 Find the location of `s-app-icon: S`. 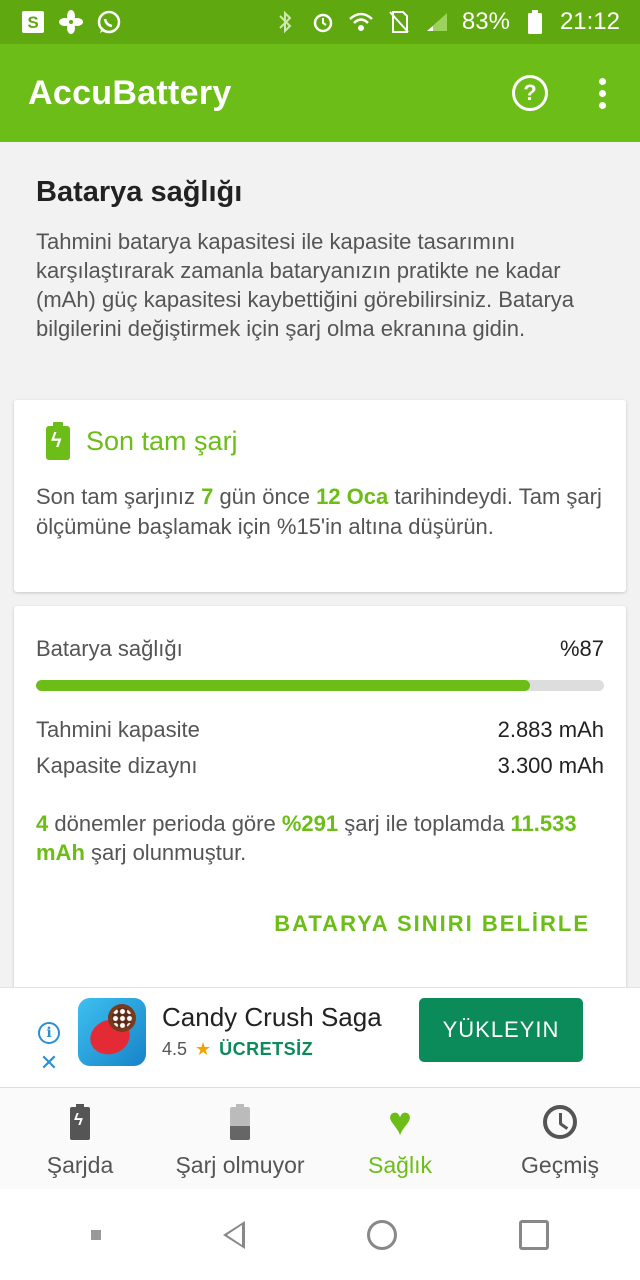

s-app-icon: S is located at coordinates (33, 22).